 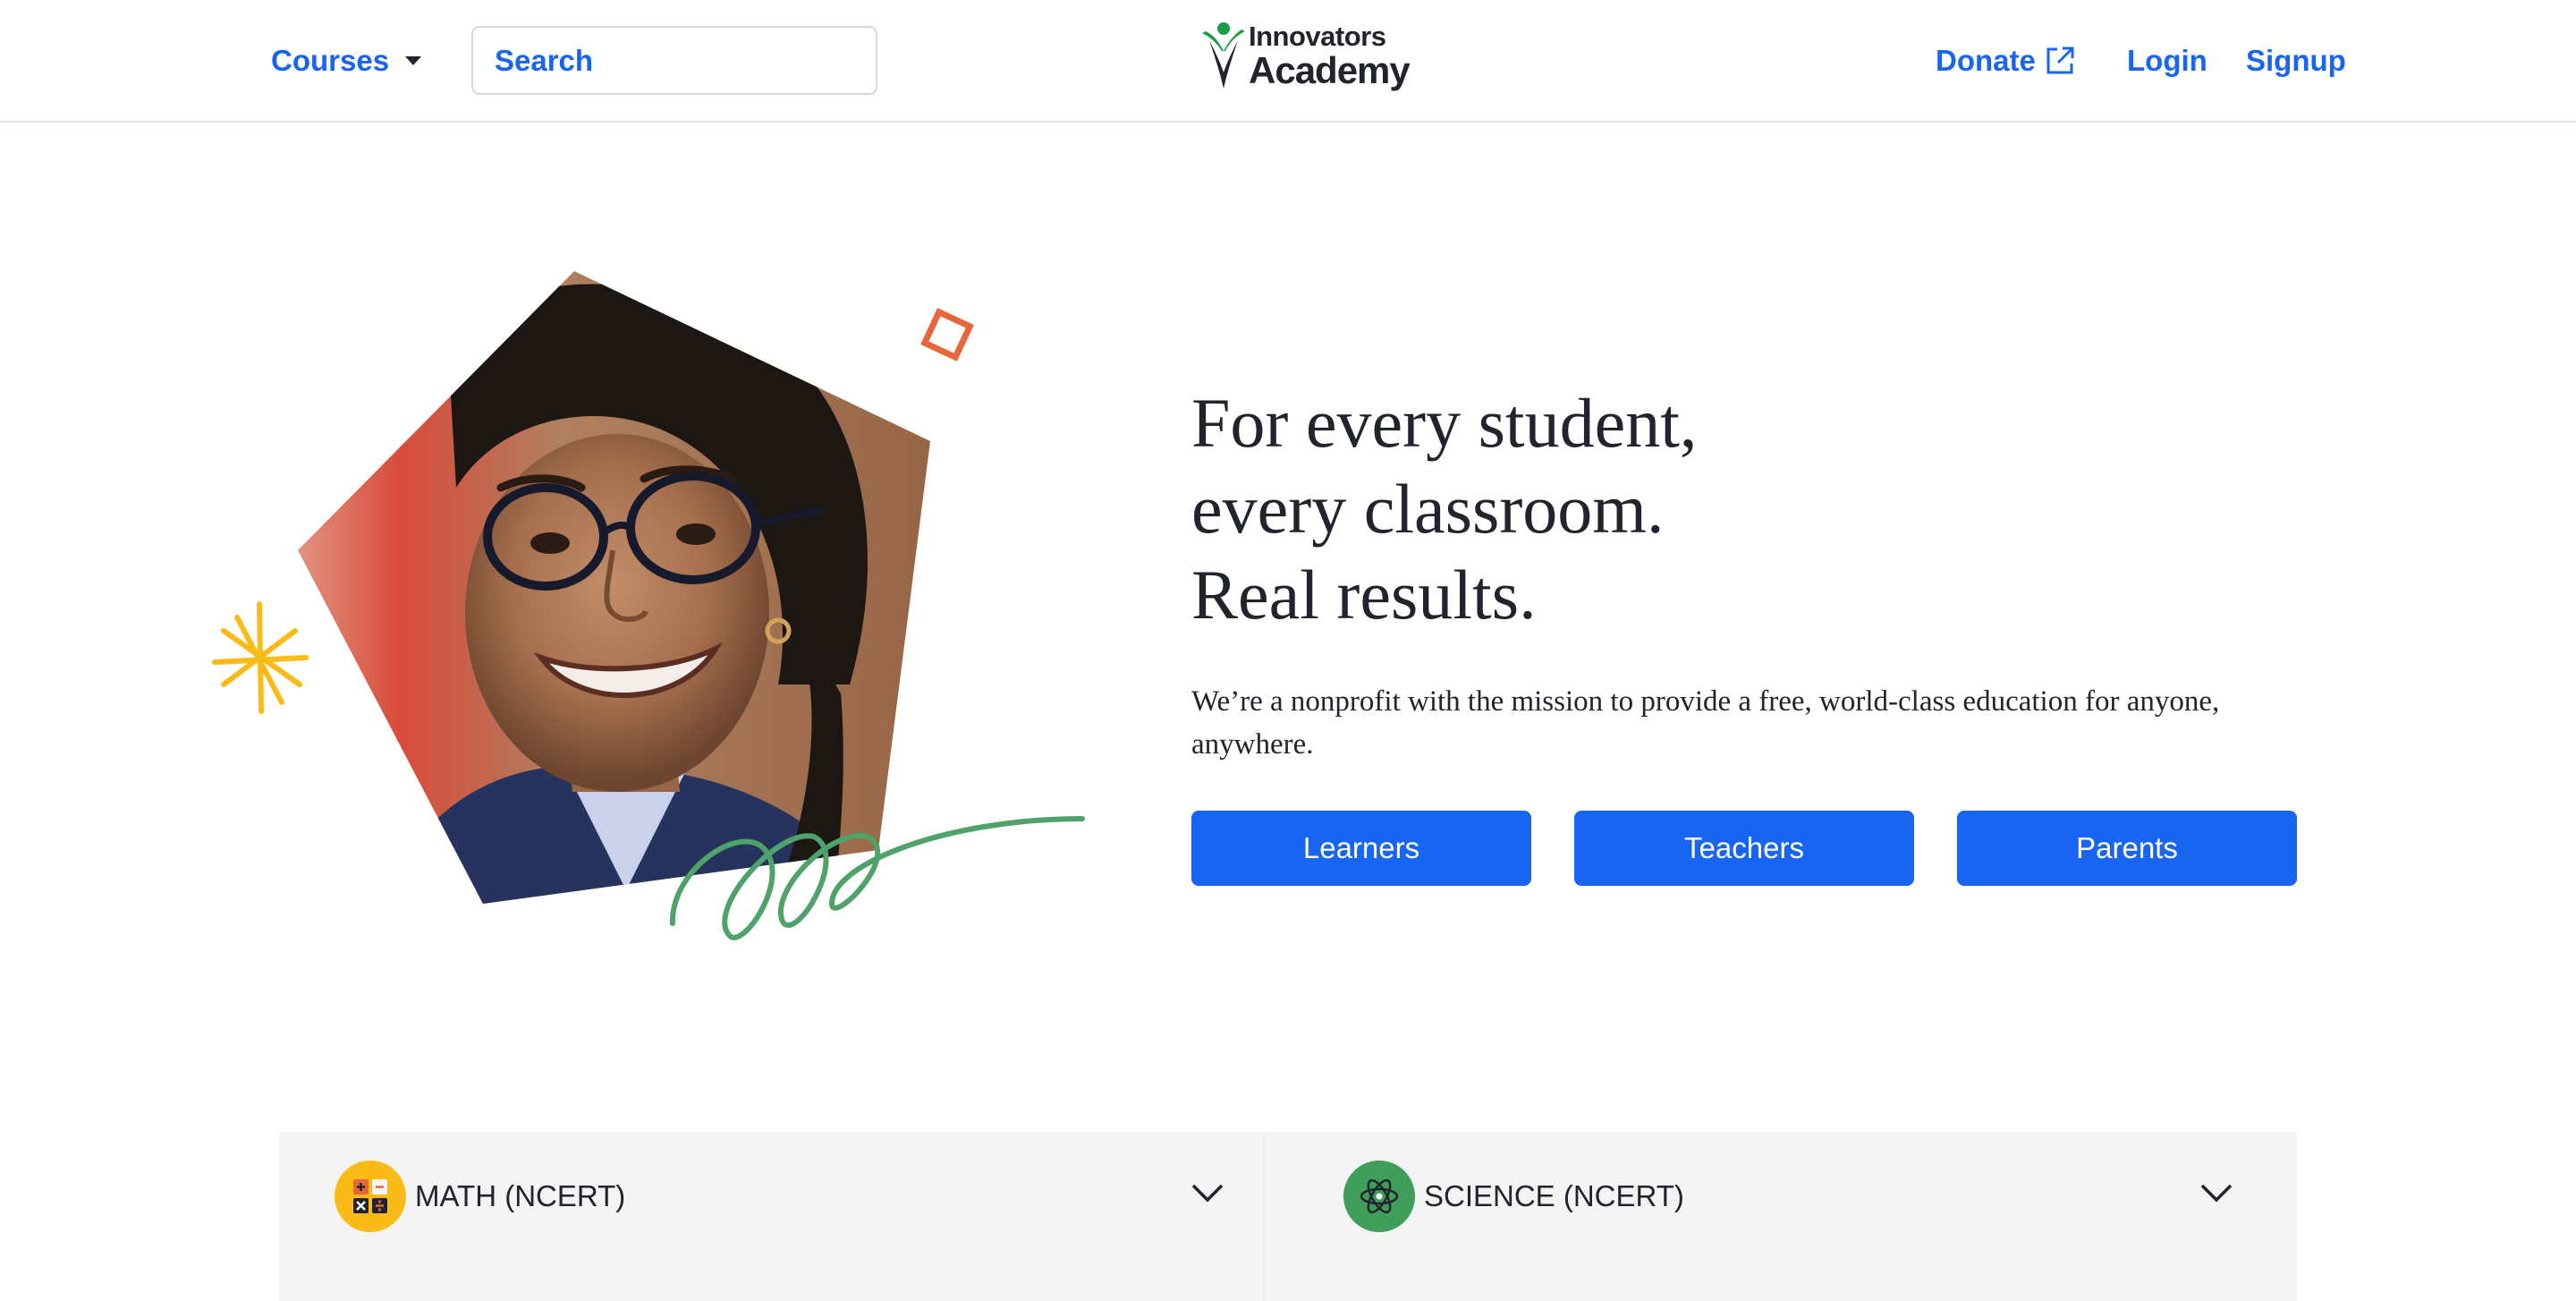 I want to click on login-link: Login, so click(x=2167, y=61).